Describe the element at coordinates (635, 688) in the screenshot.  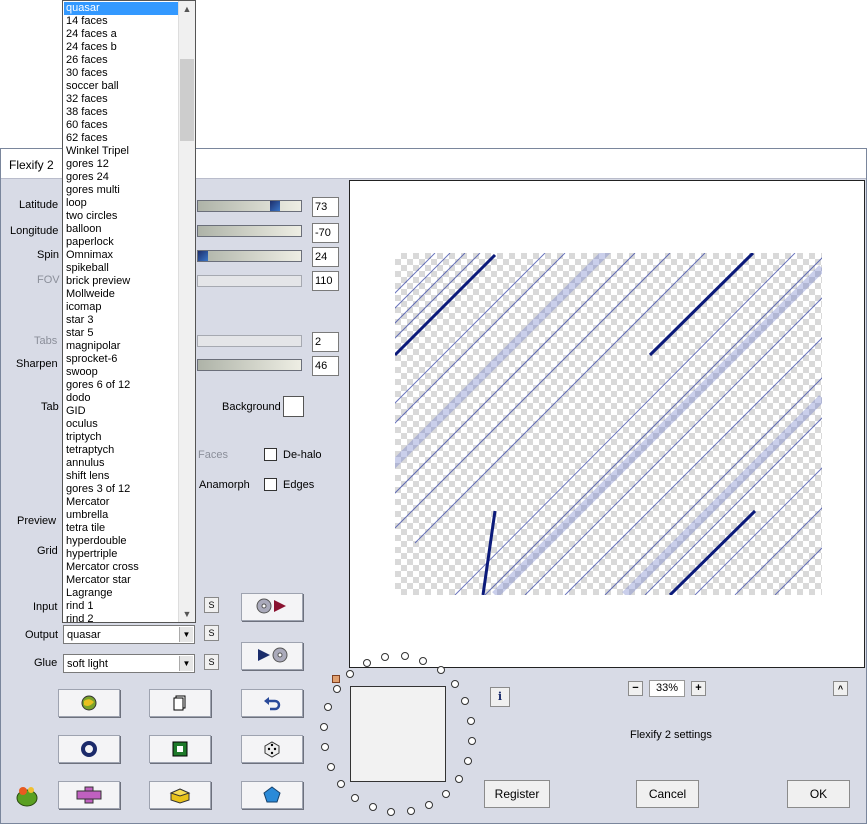
I see `zoom-out-button: −` at that location.